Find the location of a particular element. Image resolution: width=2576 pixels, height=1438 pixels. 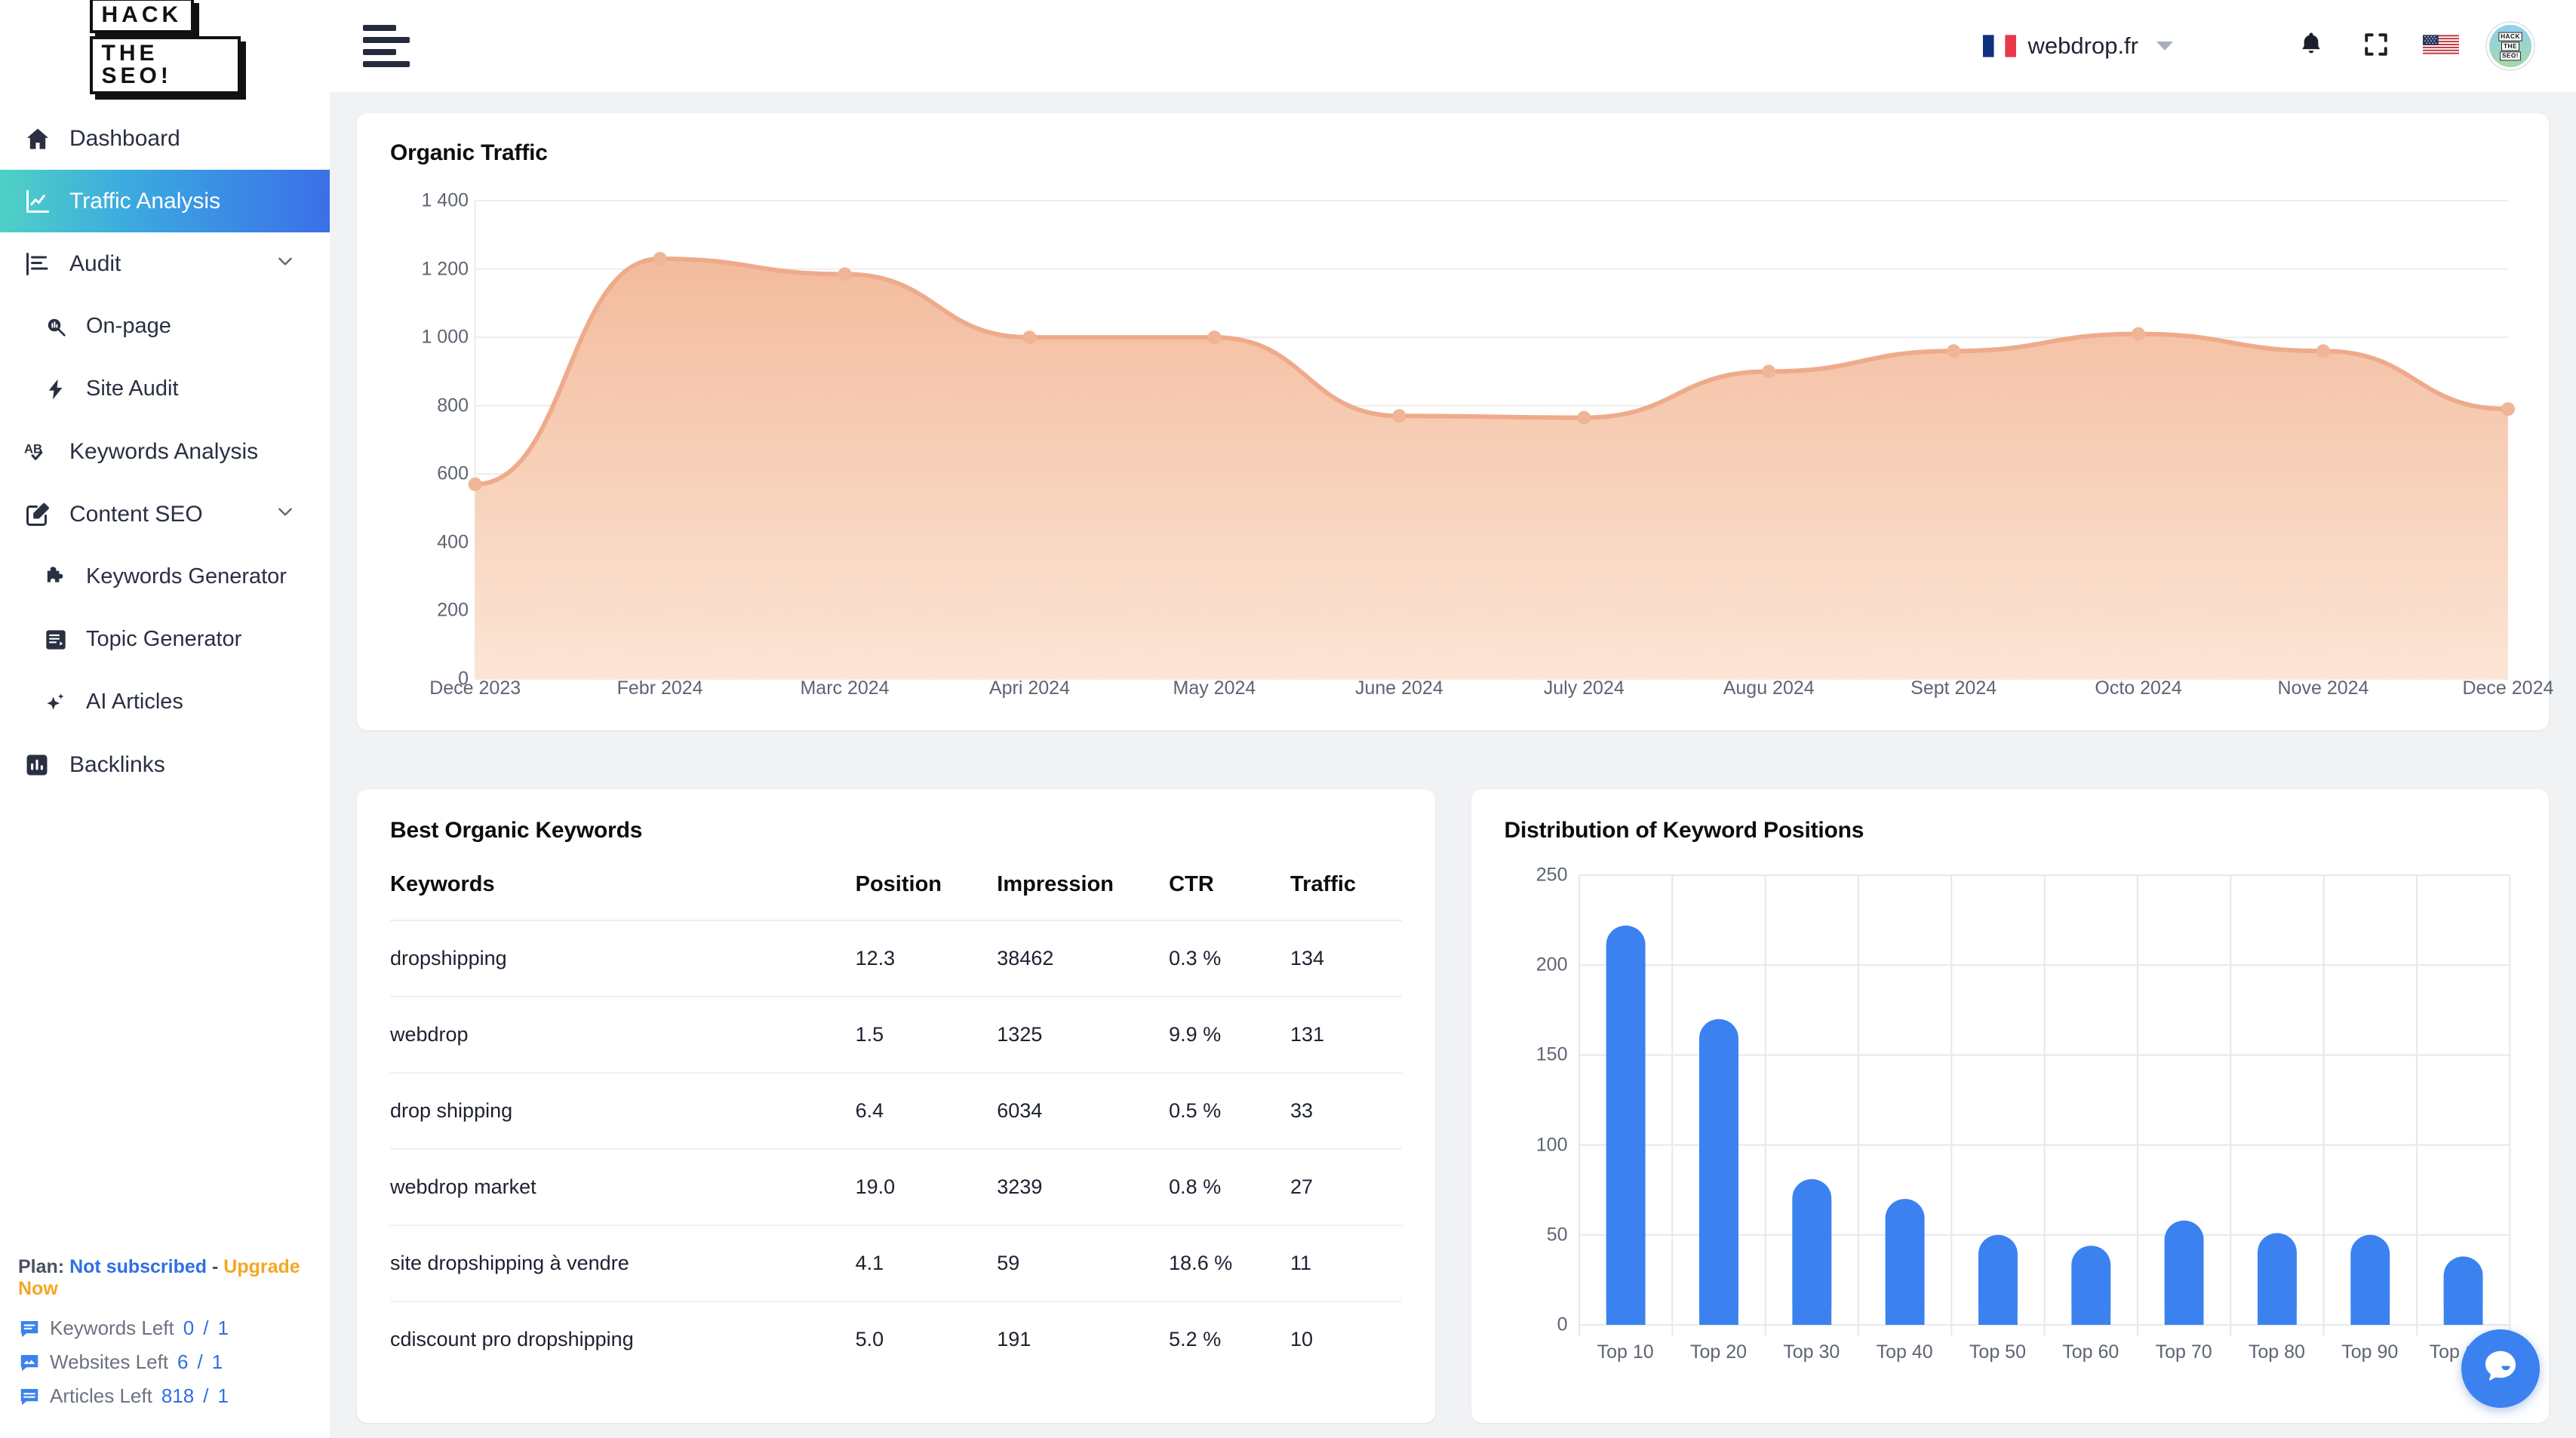

chat-box-icon is located at coordinates (29, 1328).